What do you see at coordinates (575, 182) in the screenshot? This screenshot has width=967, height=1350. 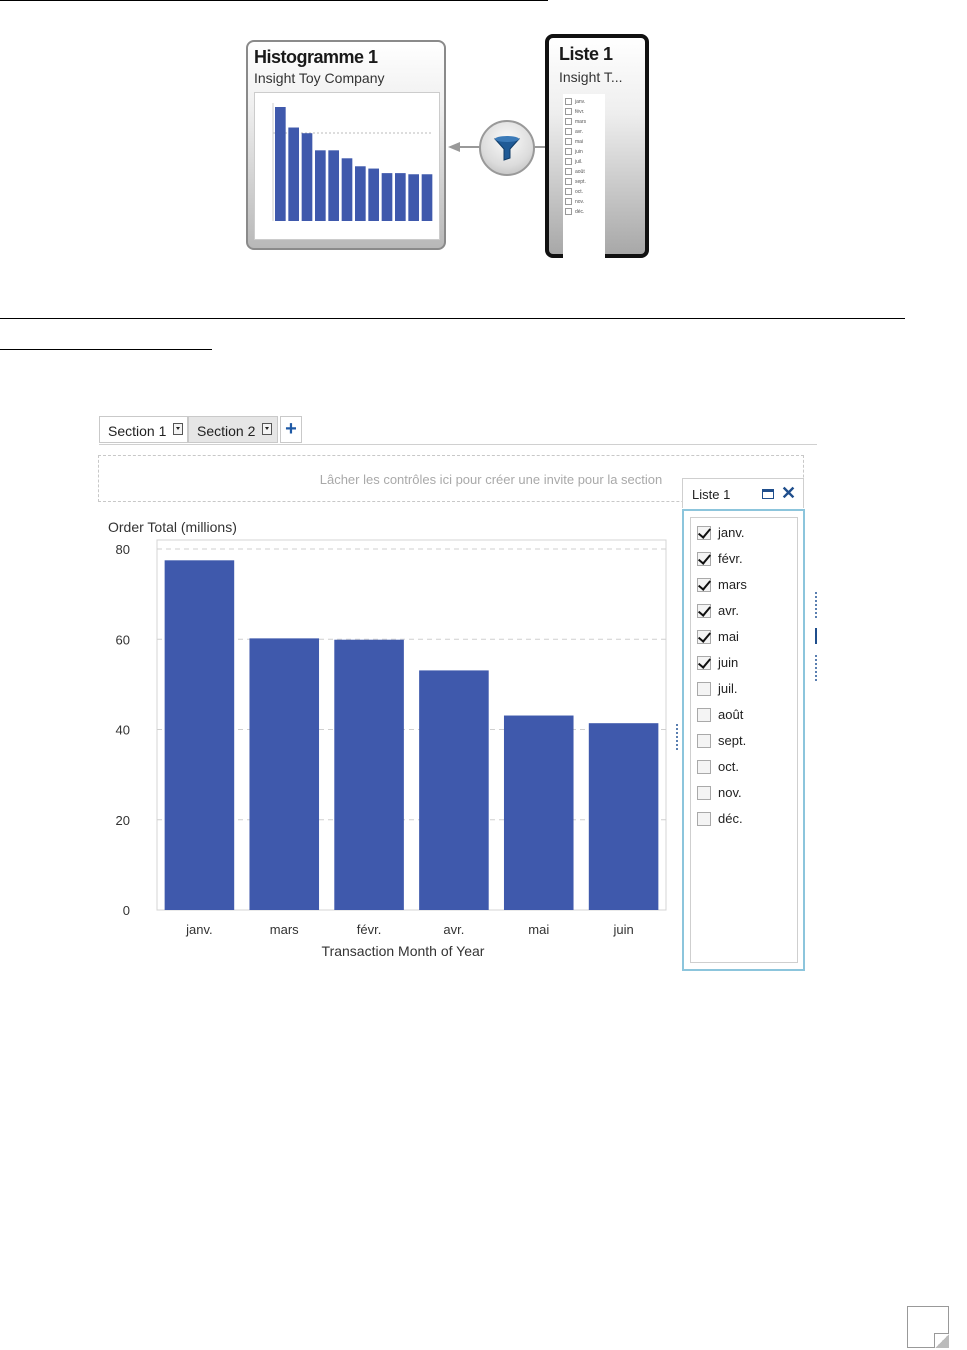 I see `list-thumb-item: sept.` at bounding box center [575, 182].